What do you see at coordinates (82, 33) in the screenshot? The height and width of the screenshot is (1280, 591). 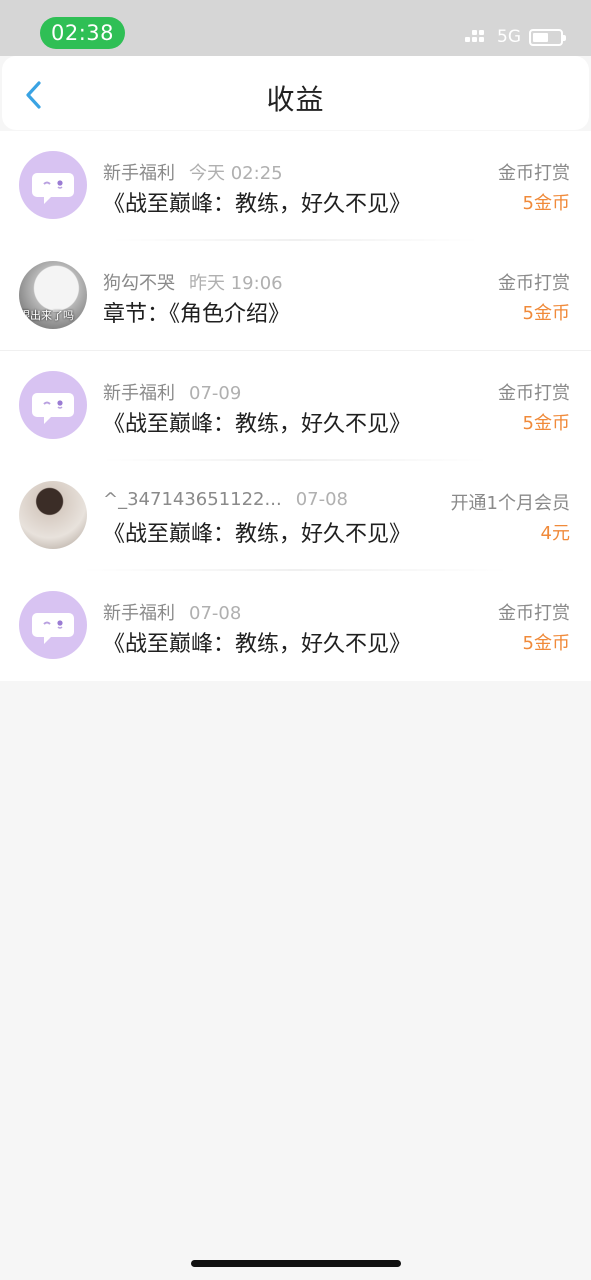 I see `status-time: 02:38` at bounding box center [82, 33].